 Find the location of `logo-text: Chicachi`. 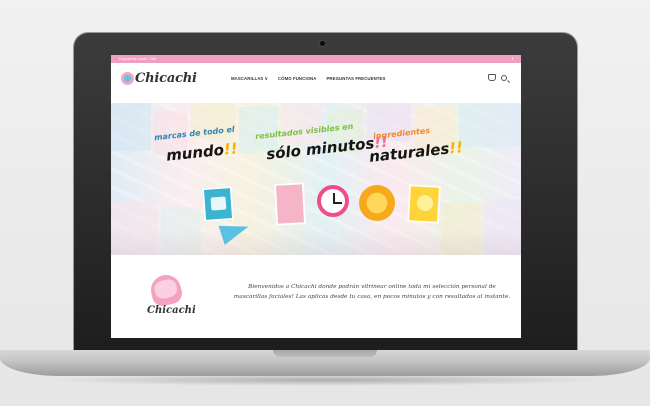

logo-text: Chicachi is located at coordinates (166, 78).